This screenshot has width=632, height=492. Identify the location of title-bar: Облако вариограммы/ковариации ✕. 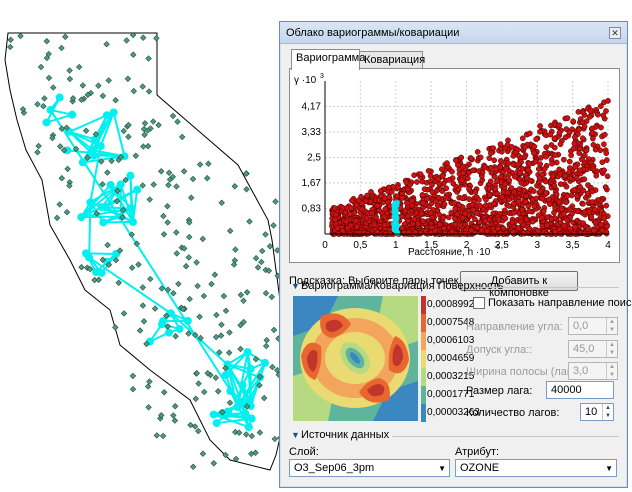
(453, 33).